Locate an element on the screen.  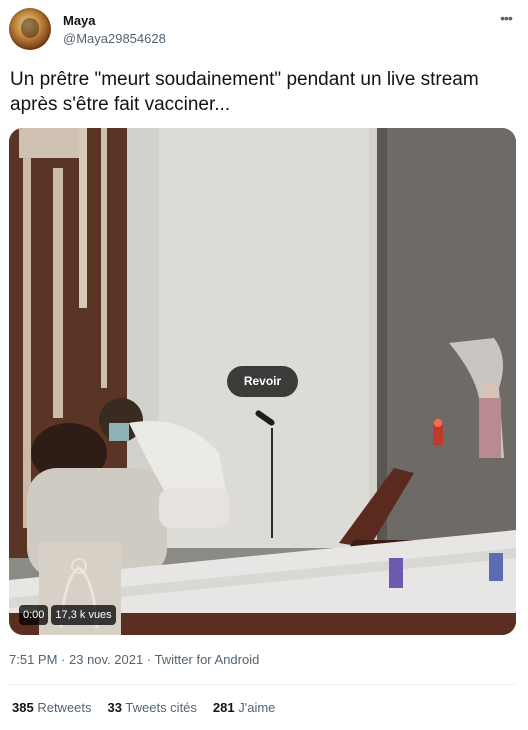
retweets-count: 385 is located at coordinates (23, 707).